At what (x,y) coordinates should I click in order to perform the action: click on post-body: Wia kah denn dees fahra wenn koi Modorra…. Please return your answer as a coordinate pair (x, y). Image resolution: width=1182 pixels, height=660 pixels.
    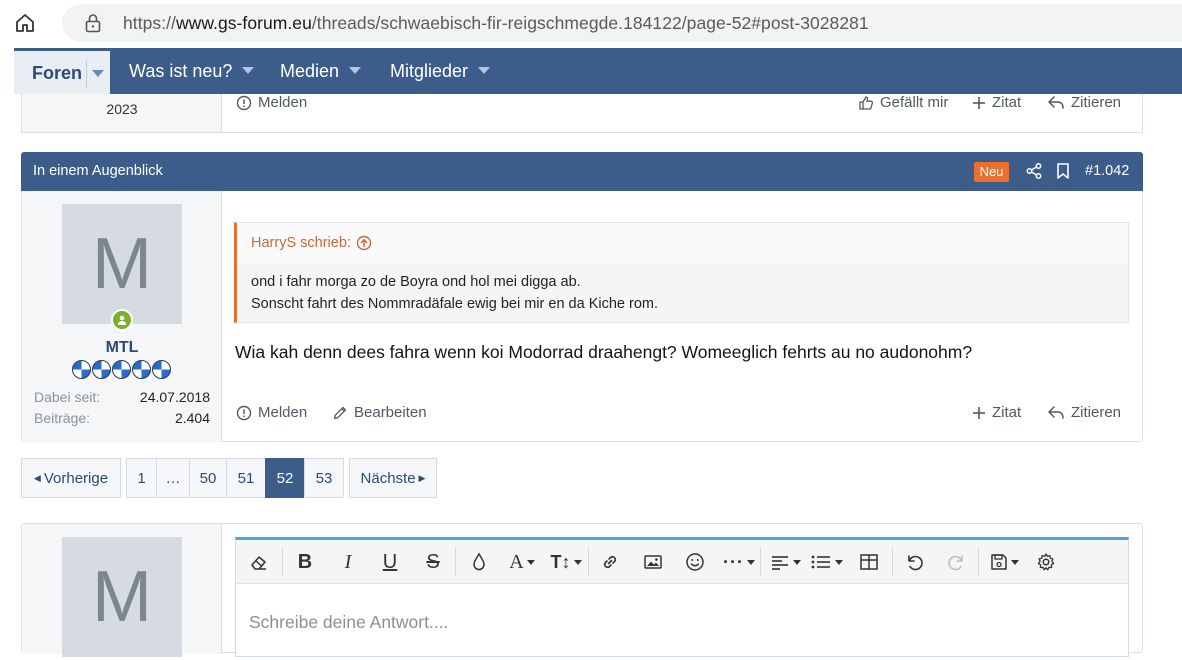
    Looking at the image, I should click on (604, 352).